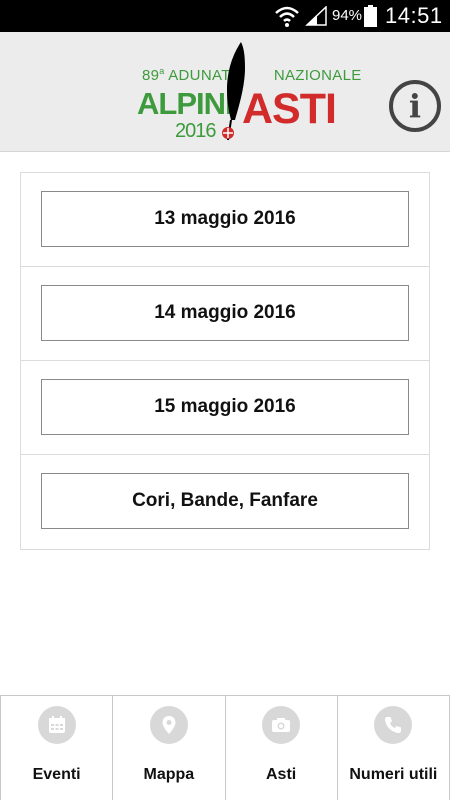  I want to click on logo-top-line: 89a ADUNATA NAZIONALE, so click(252, 75).